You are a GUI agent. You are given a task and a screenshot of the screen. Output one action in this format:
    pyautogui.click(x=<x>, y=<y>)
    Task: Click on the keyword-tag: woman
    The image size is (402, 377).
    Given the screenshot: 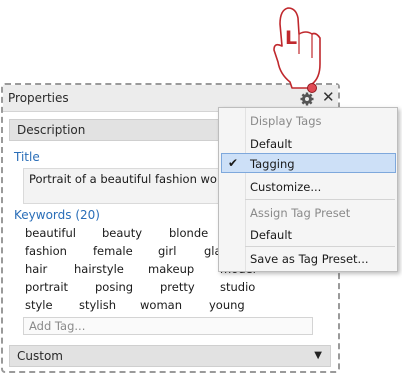 What is the action you would take?
    pyautogui.click(x=161, y=305)
    